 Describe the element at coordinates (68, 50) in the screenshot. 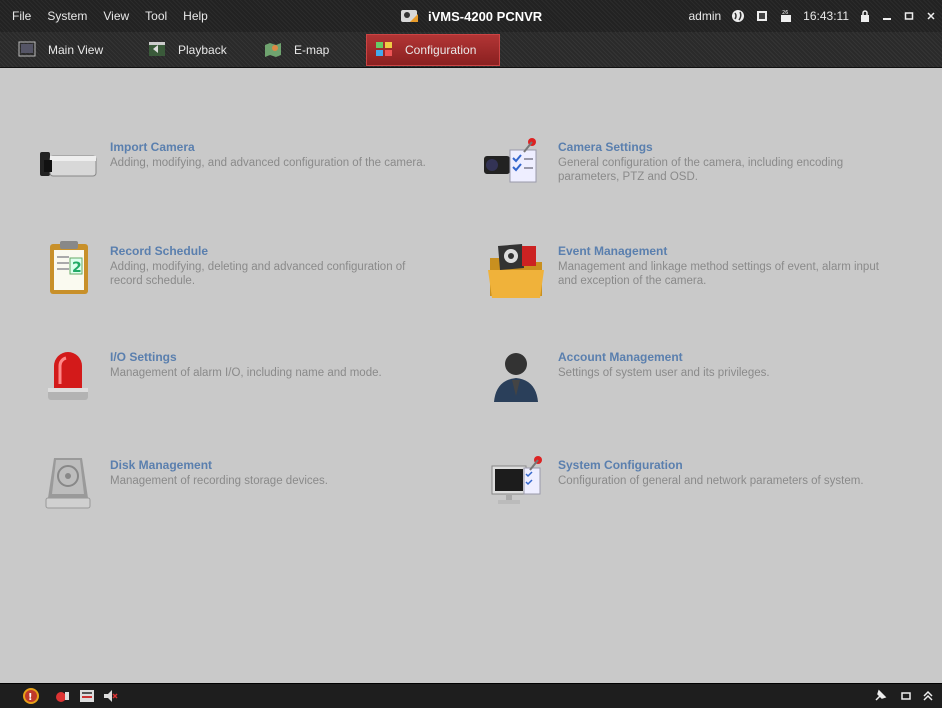

I see `tab-main-view: Main View` at that location.